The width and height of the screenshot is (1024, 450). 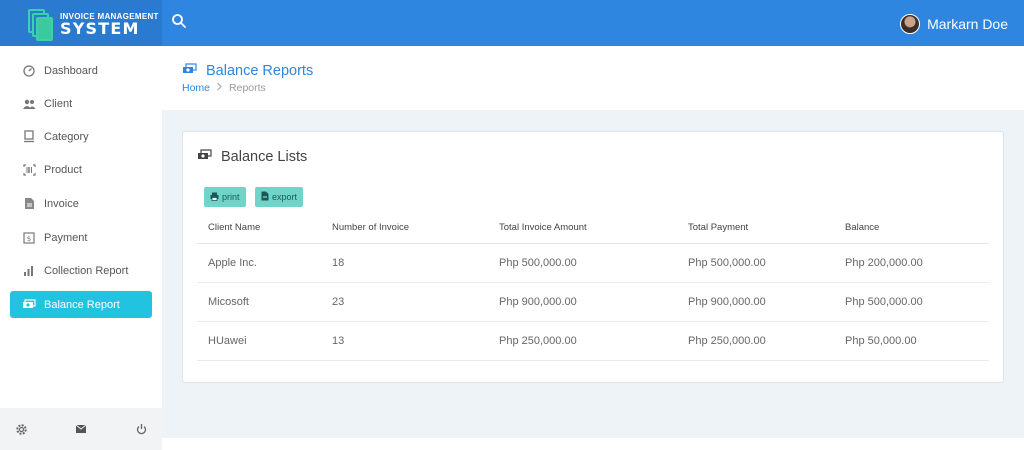 I want to click on page-title: Balance Reports, so click(x=247, y=71).